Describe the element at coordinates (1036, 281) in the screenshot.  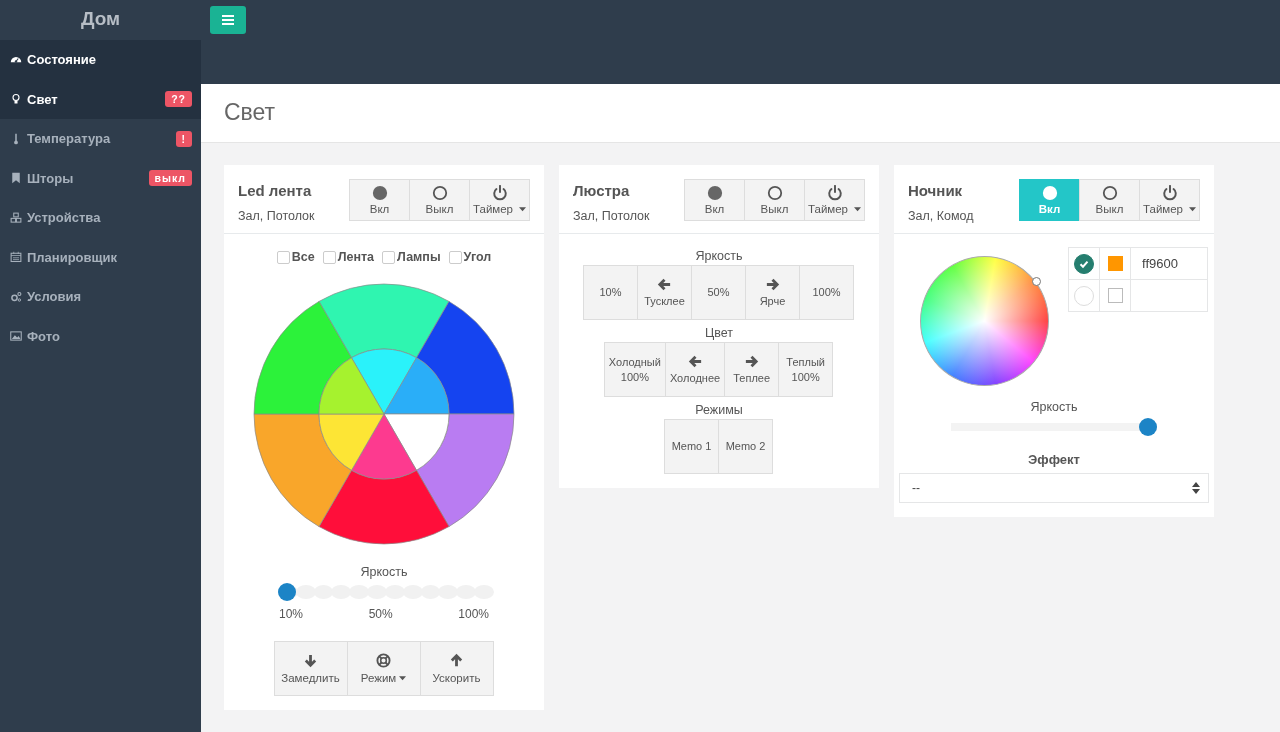
I see `picker-handle` at that location.